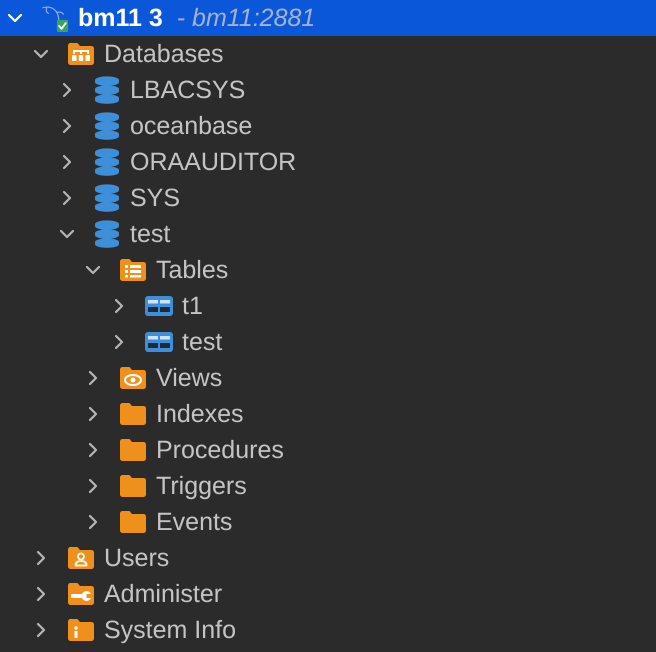 The width and height of the screenshot is (656, 652). I want to click on node-label: Administer, so click(163, 594).